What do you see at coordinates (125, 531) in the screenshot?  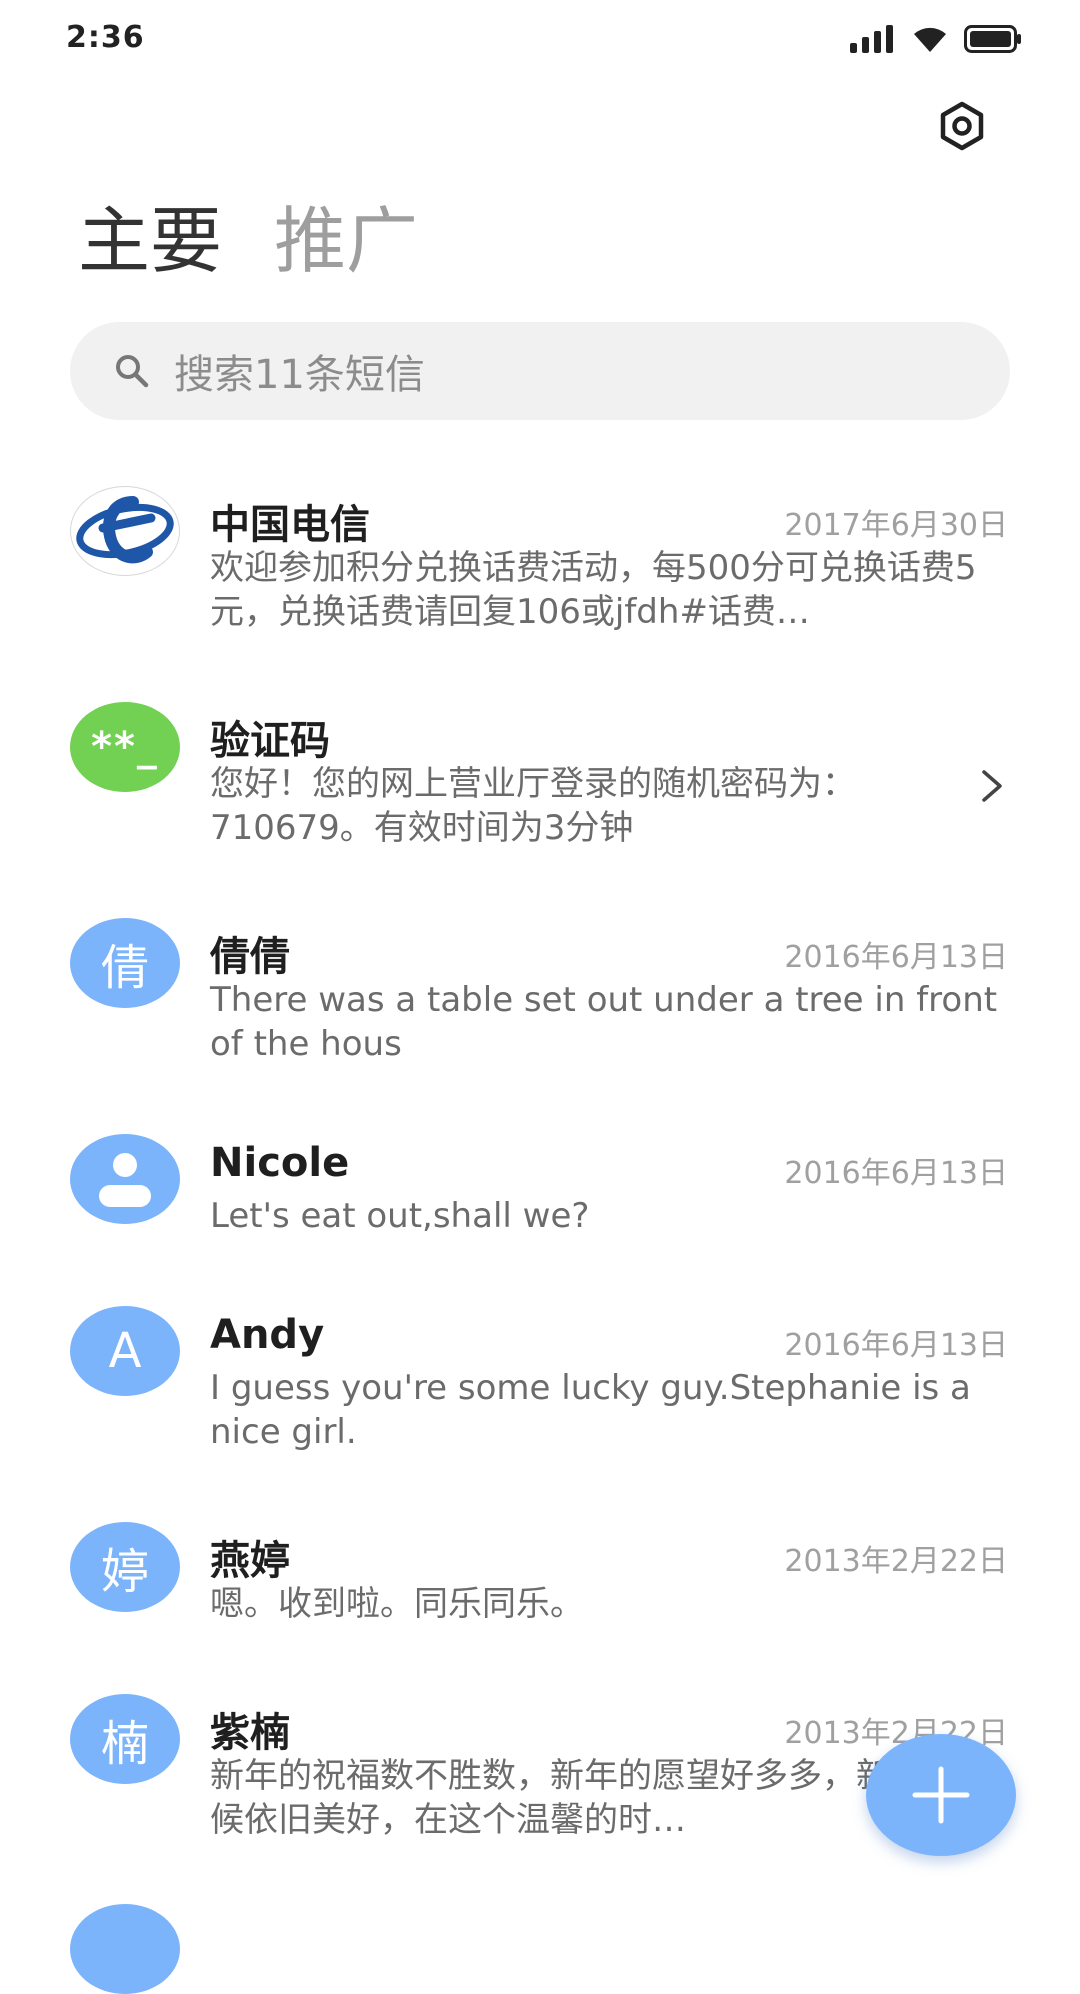 I see `telecom-logo` at bounding box center [125, 531].